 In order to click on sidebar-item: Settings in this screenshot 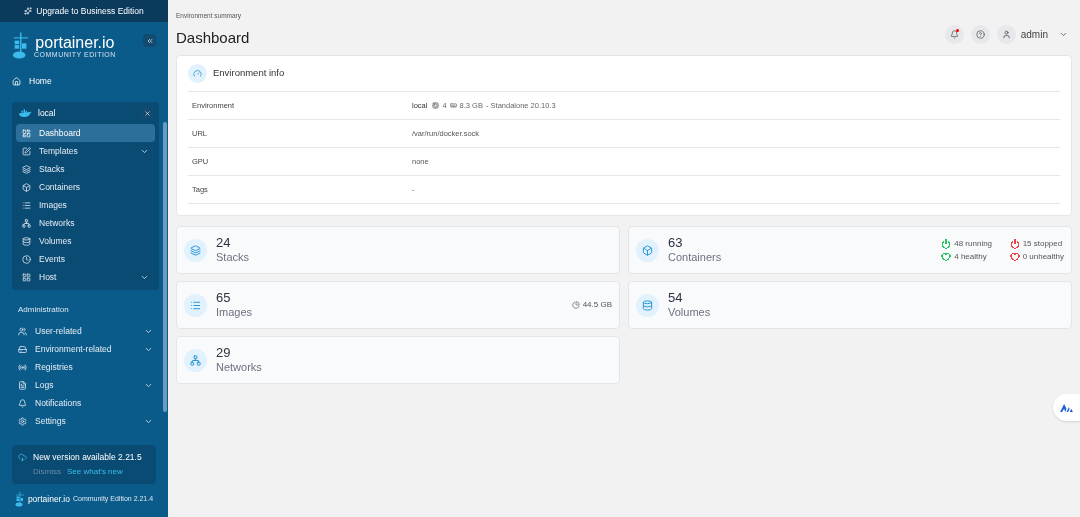, I will do `click(85, 421)`.